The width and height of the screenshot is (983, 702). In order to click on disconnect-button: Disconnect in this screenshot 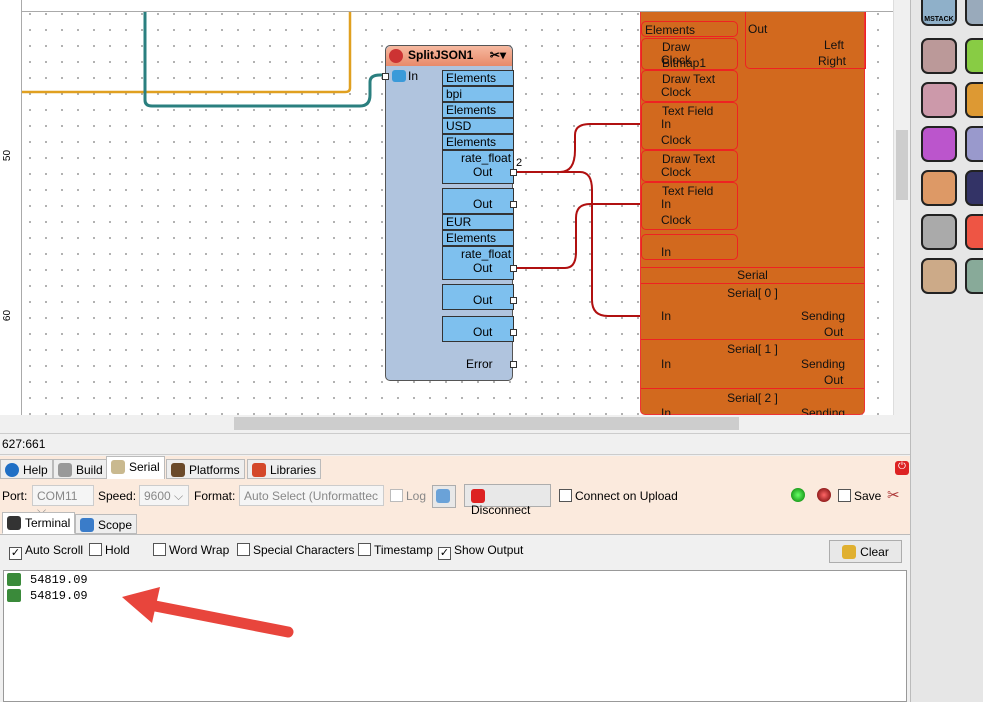, I will do `click(507, 500)`.